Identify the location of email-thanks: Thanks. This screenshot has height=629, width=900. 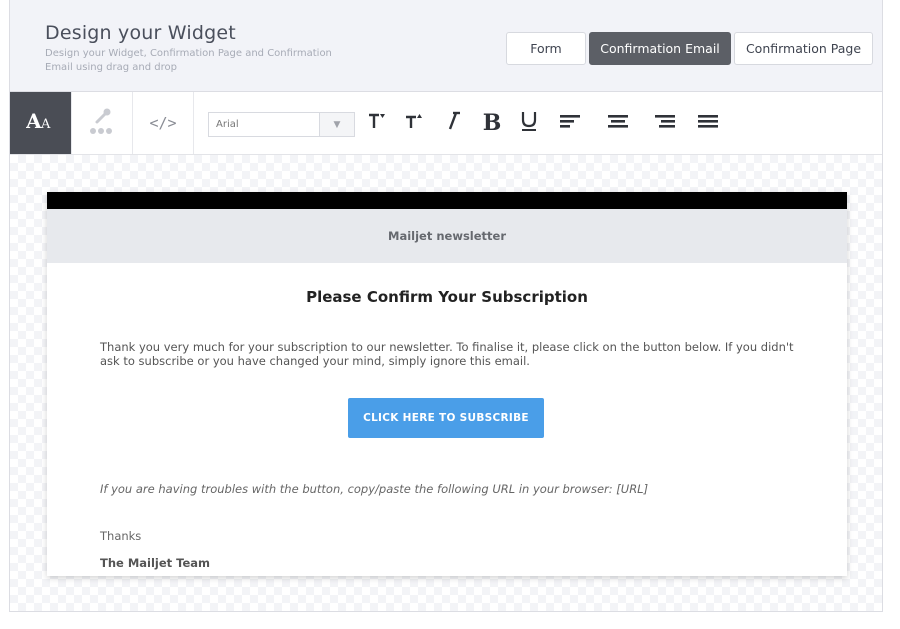
(120, 536).